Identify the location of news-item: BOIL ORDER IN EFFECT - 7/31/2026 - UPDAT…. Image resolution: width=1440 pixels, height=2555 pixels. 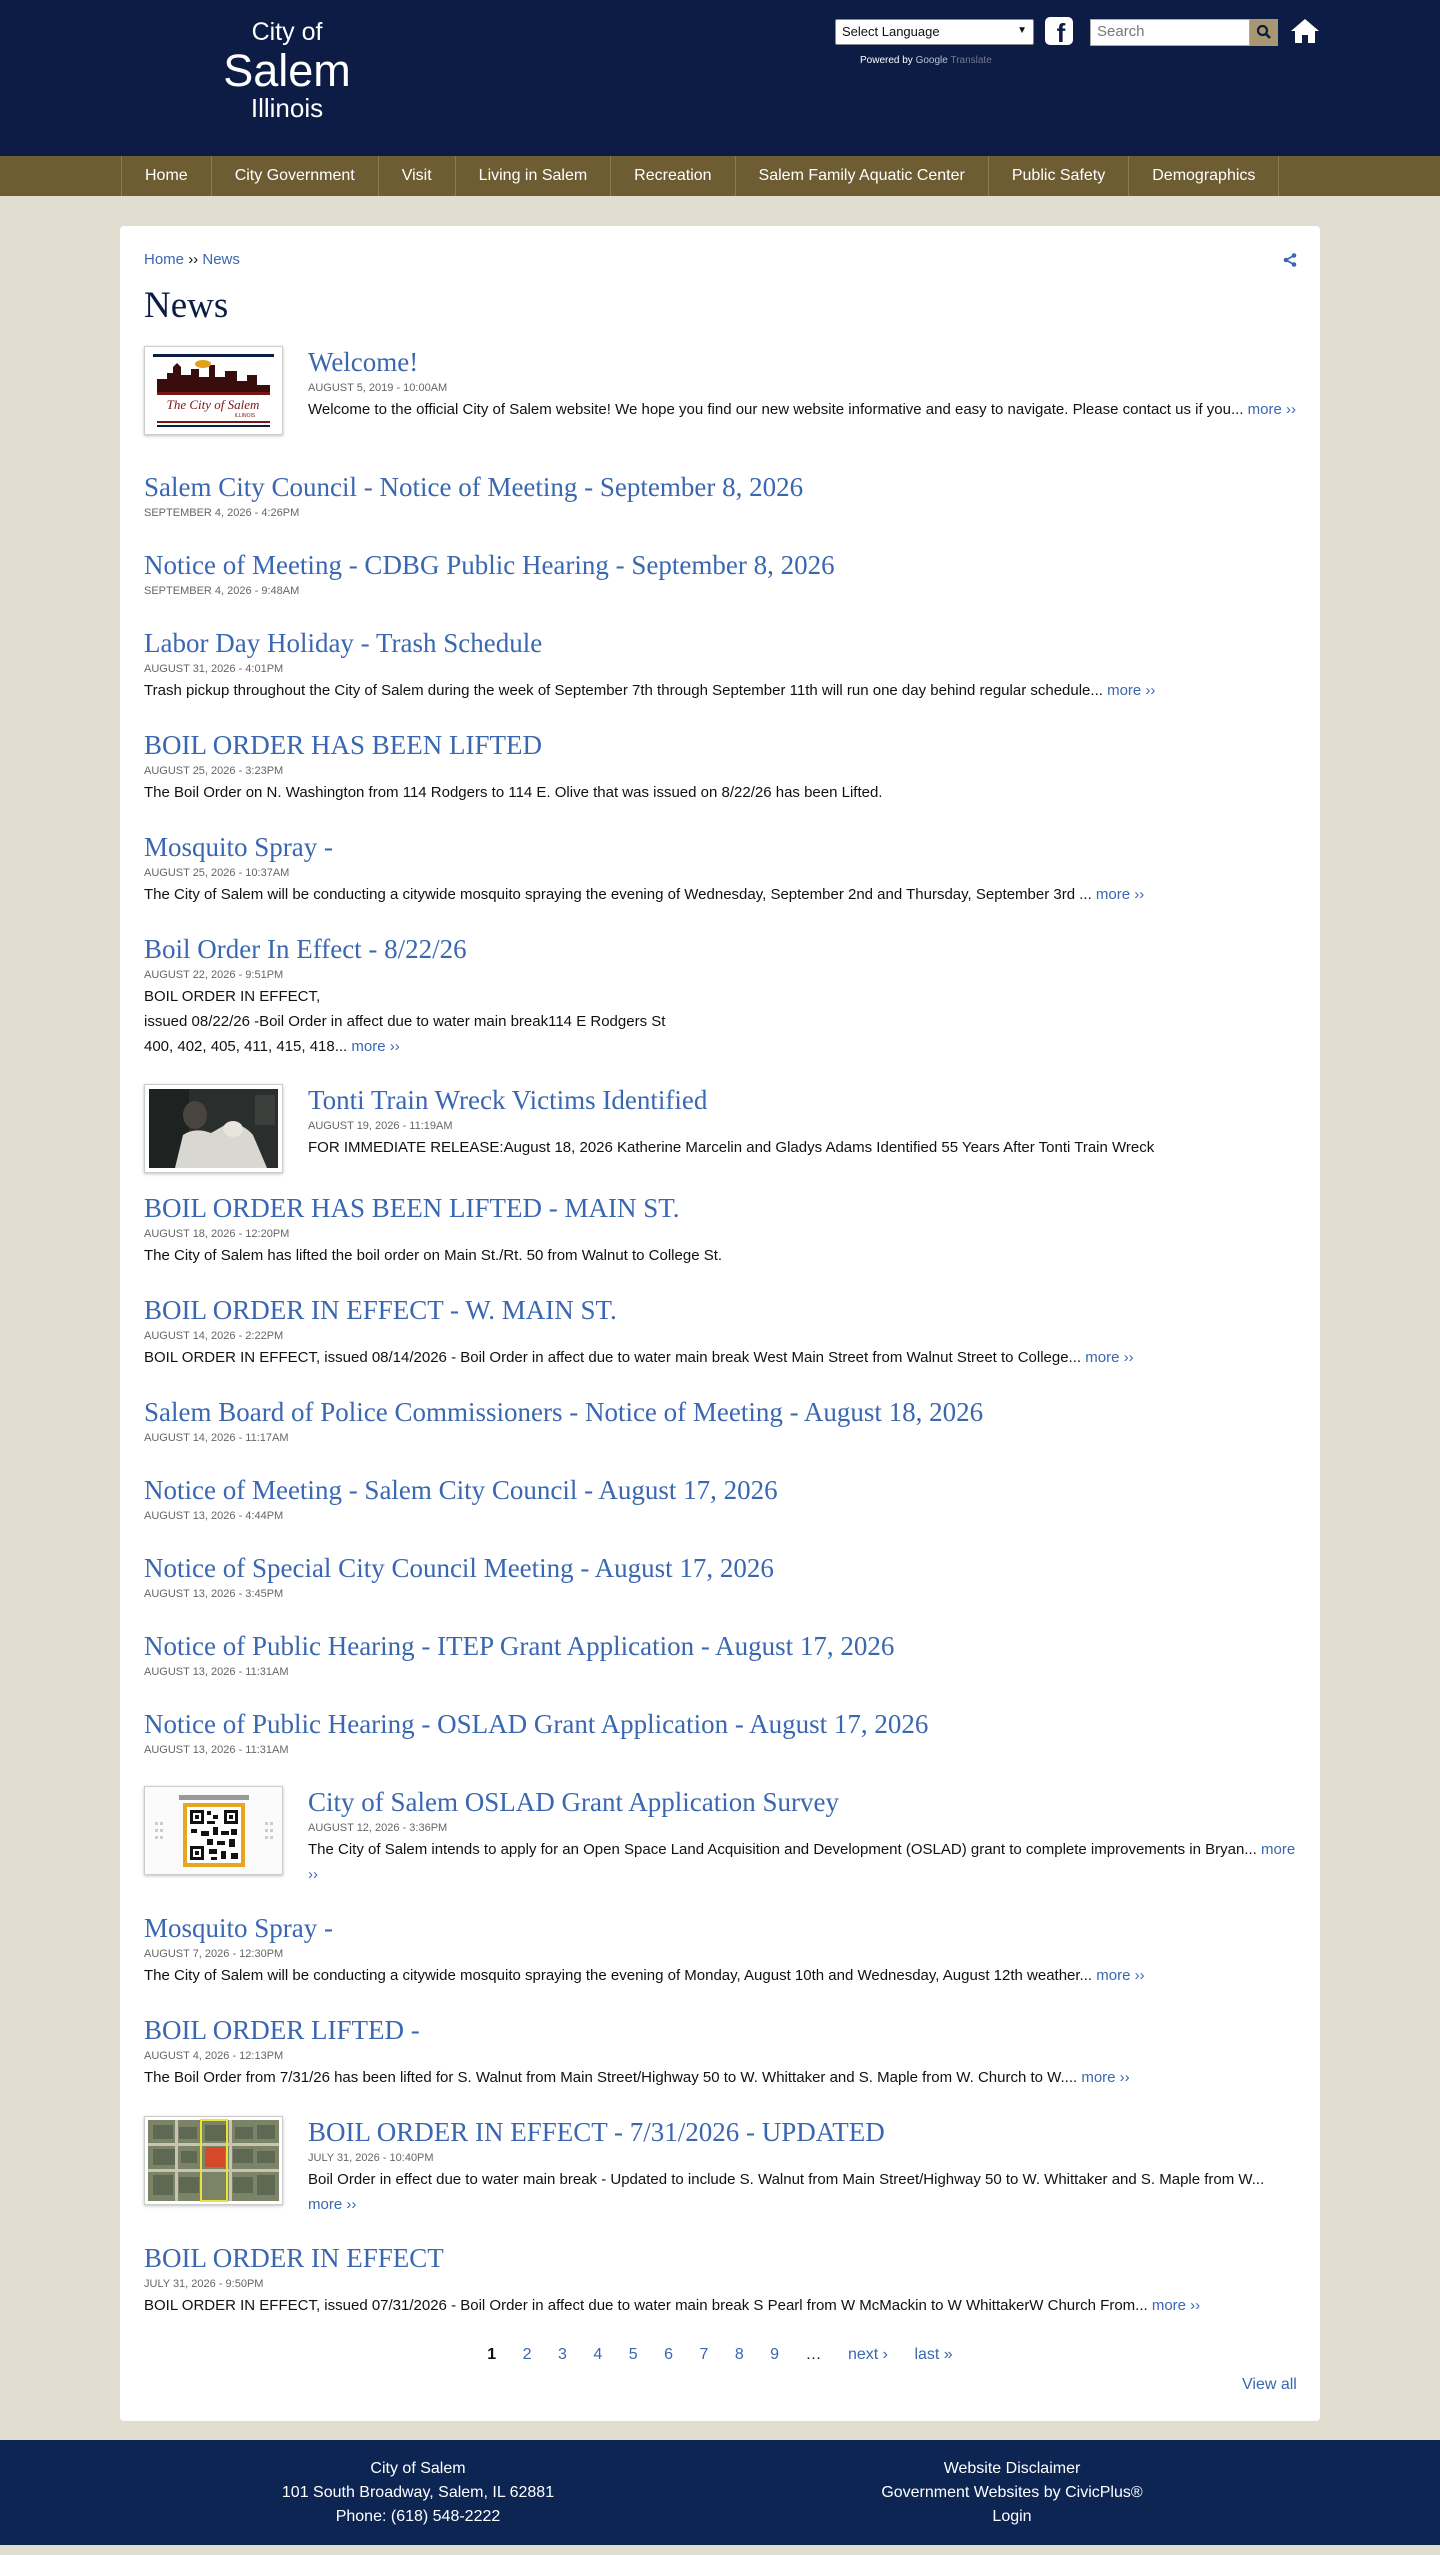
(719, 2164).